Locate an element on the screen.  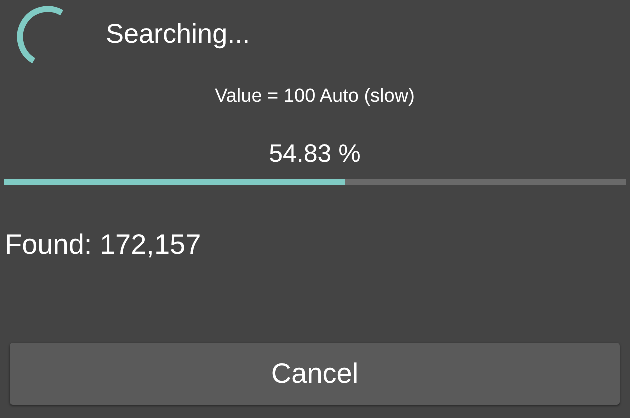
cancel-button: Cancel is located at coordinates (315, 374).